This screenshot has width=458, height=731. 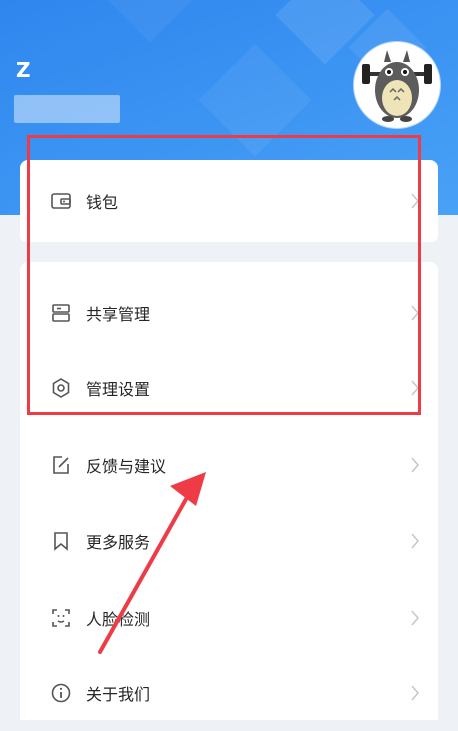 I want to click on username: Z, so click(x=23, y=70).